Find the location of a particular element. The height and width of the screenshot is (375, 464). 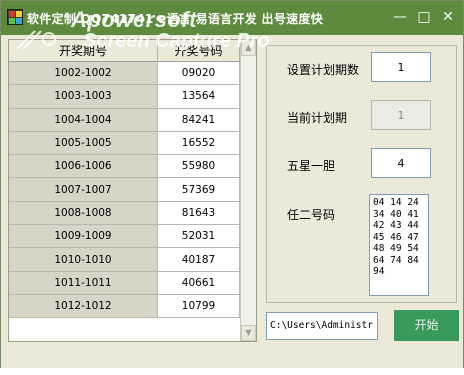

table-row: 1012-1012 10799 is located at coordinates (125, 306).